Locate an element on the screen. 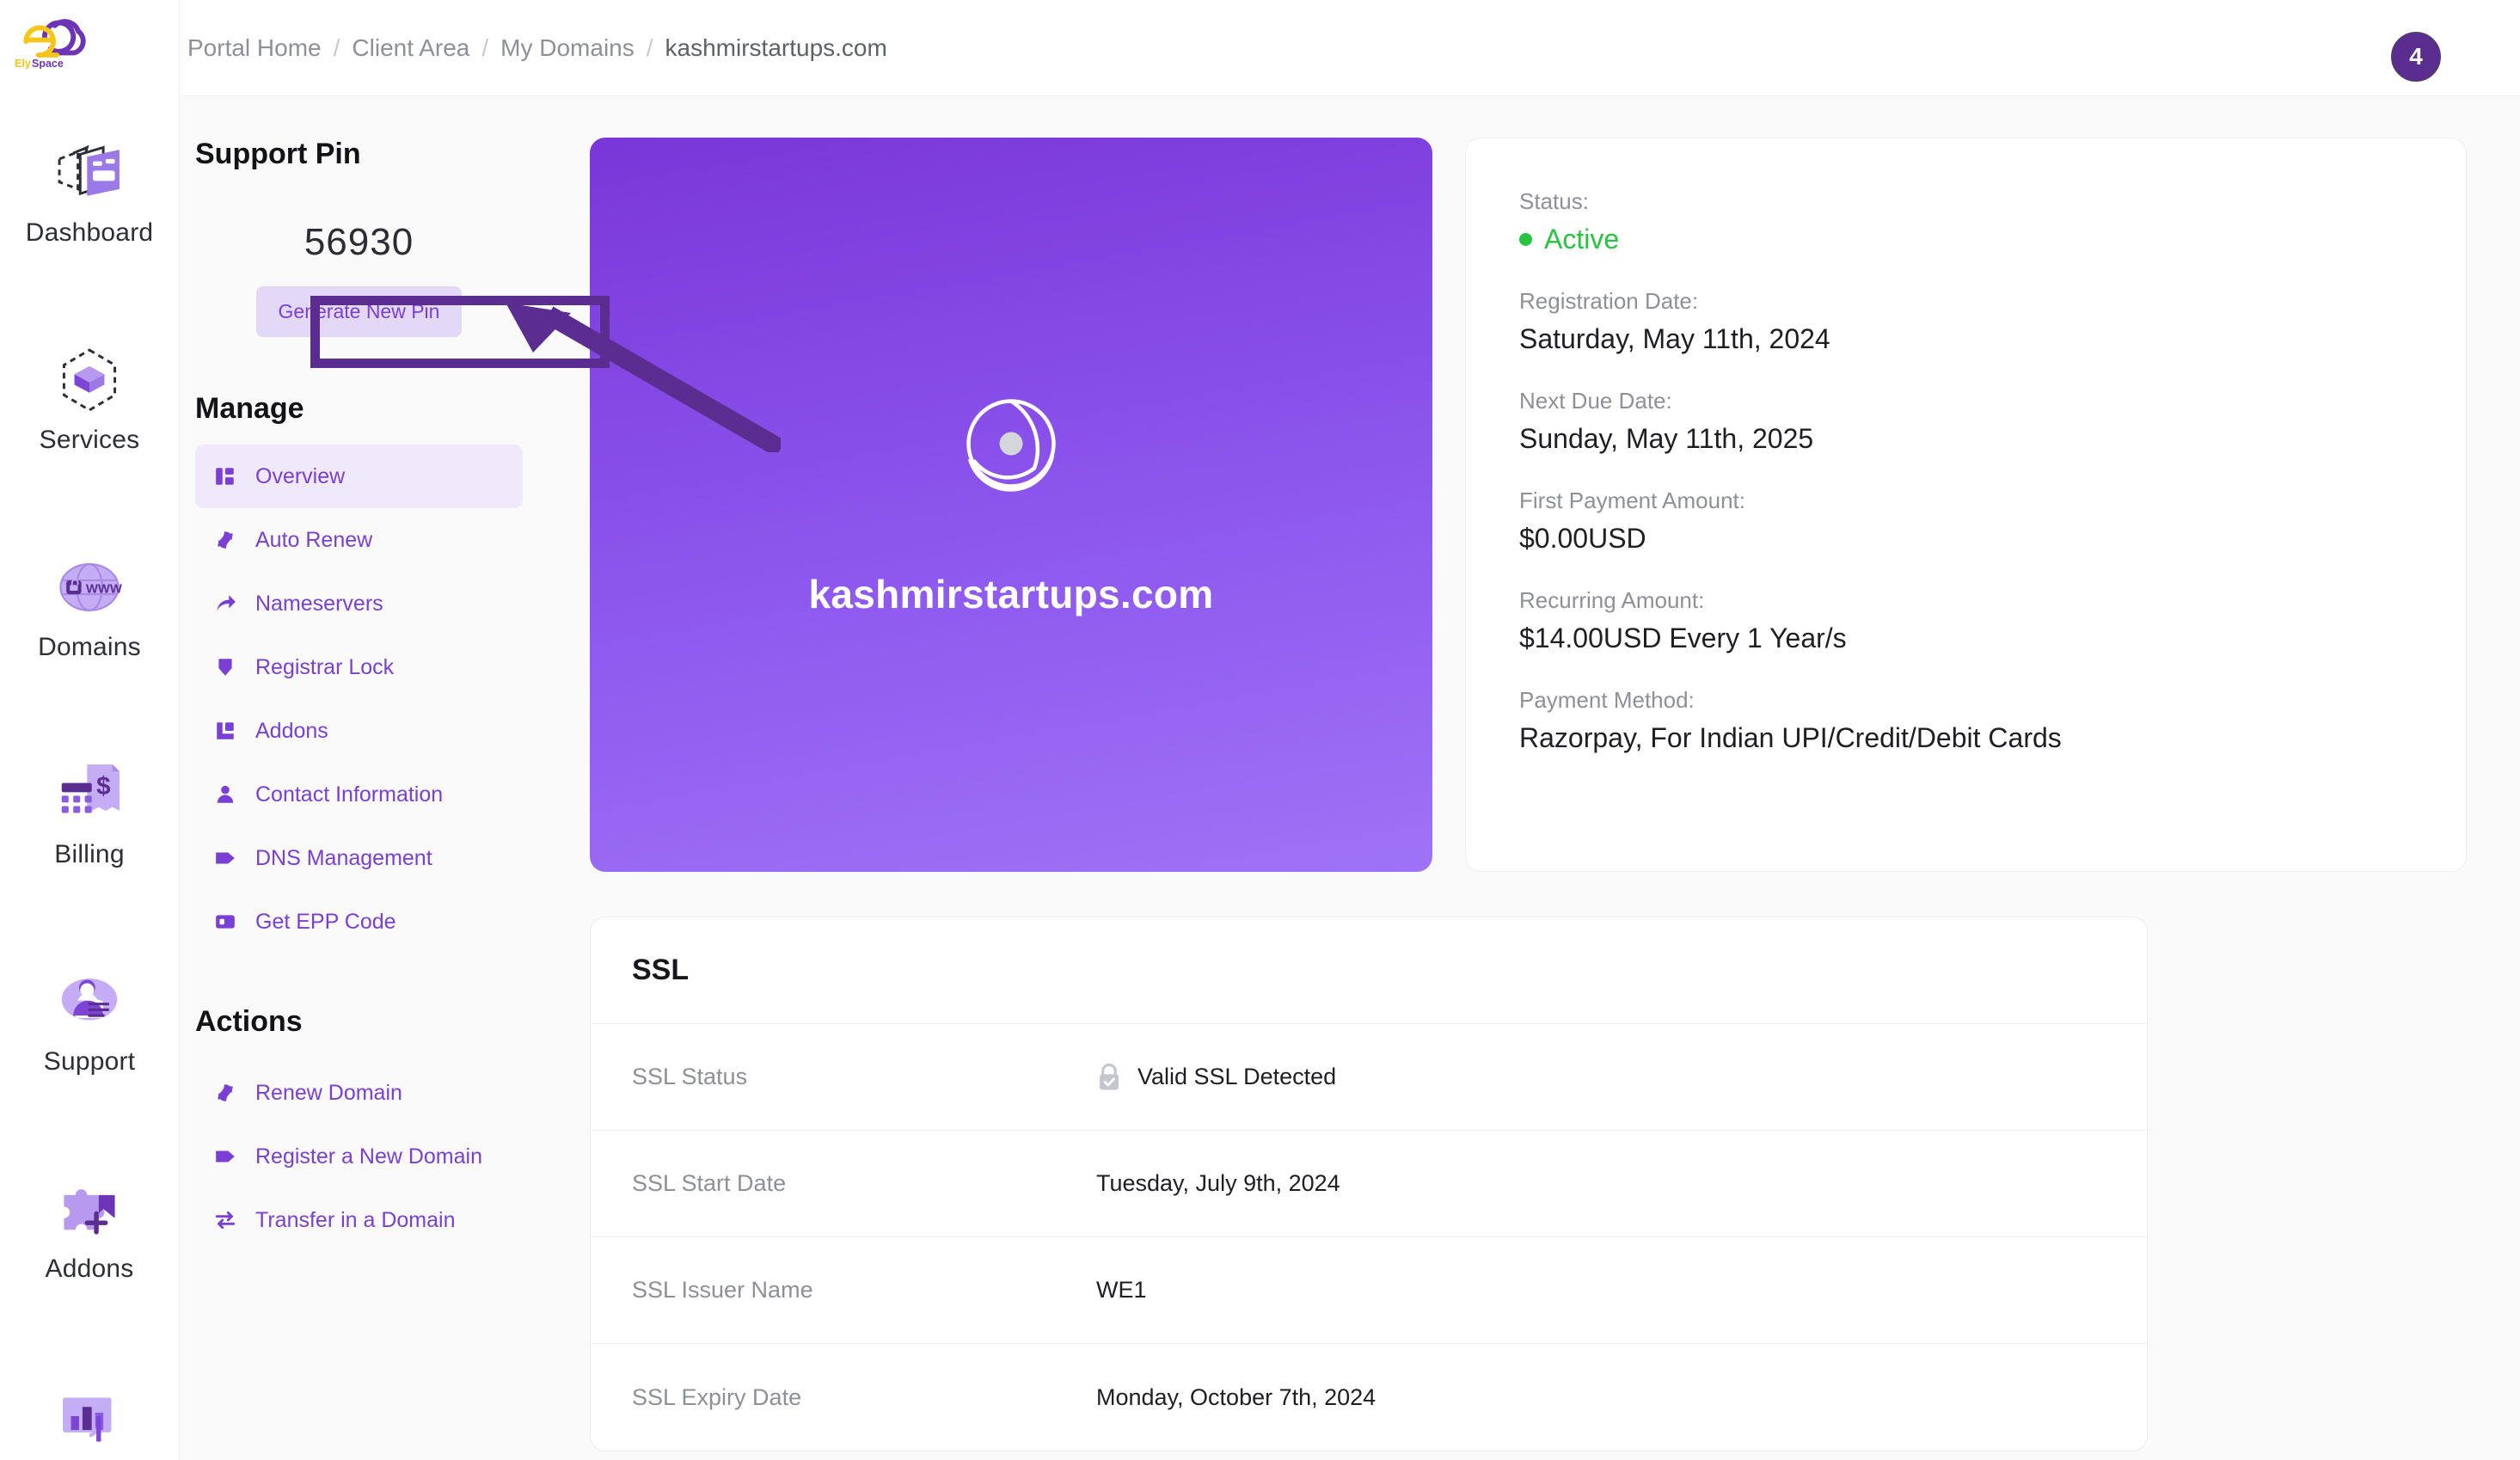 Image resolution: width=2520 pixels, height=1460 pixels. svg-text: Ely is located at coordinates (23, 63).